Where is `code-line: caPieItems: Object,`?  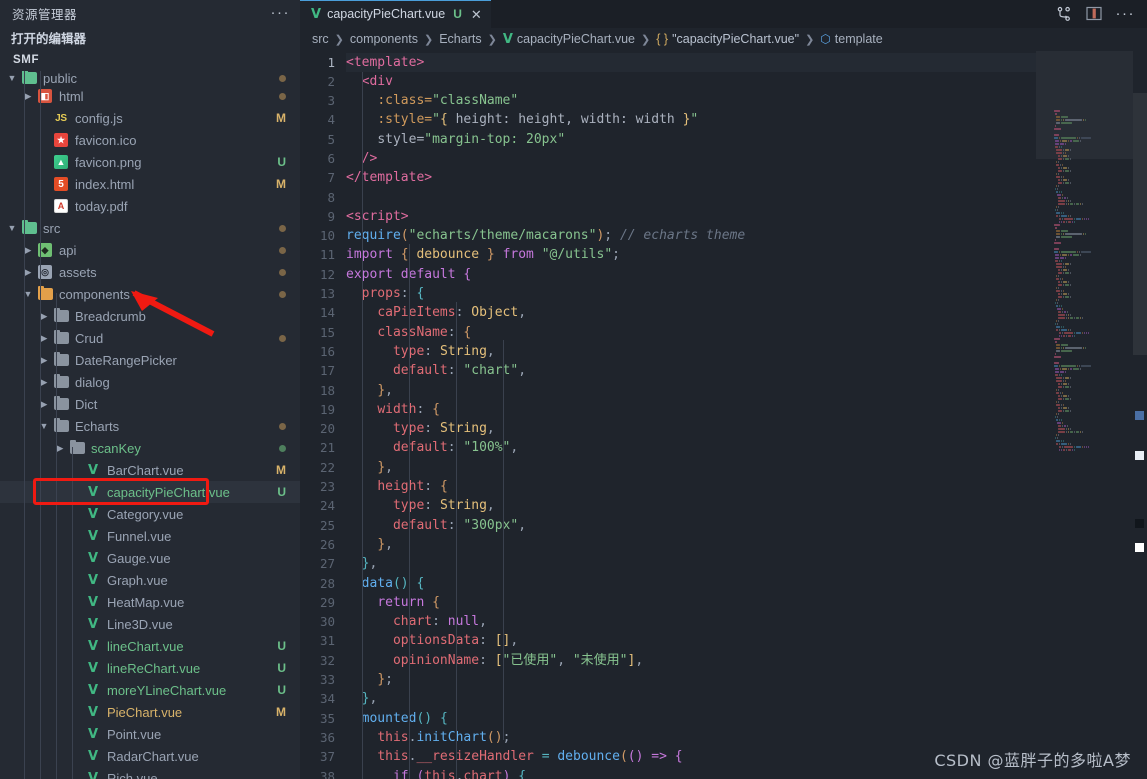 code-line: caPieItems: Object, is located at coordinates (746, 312).